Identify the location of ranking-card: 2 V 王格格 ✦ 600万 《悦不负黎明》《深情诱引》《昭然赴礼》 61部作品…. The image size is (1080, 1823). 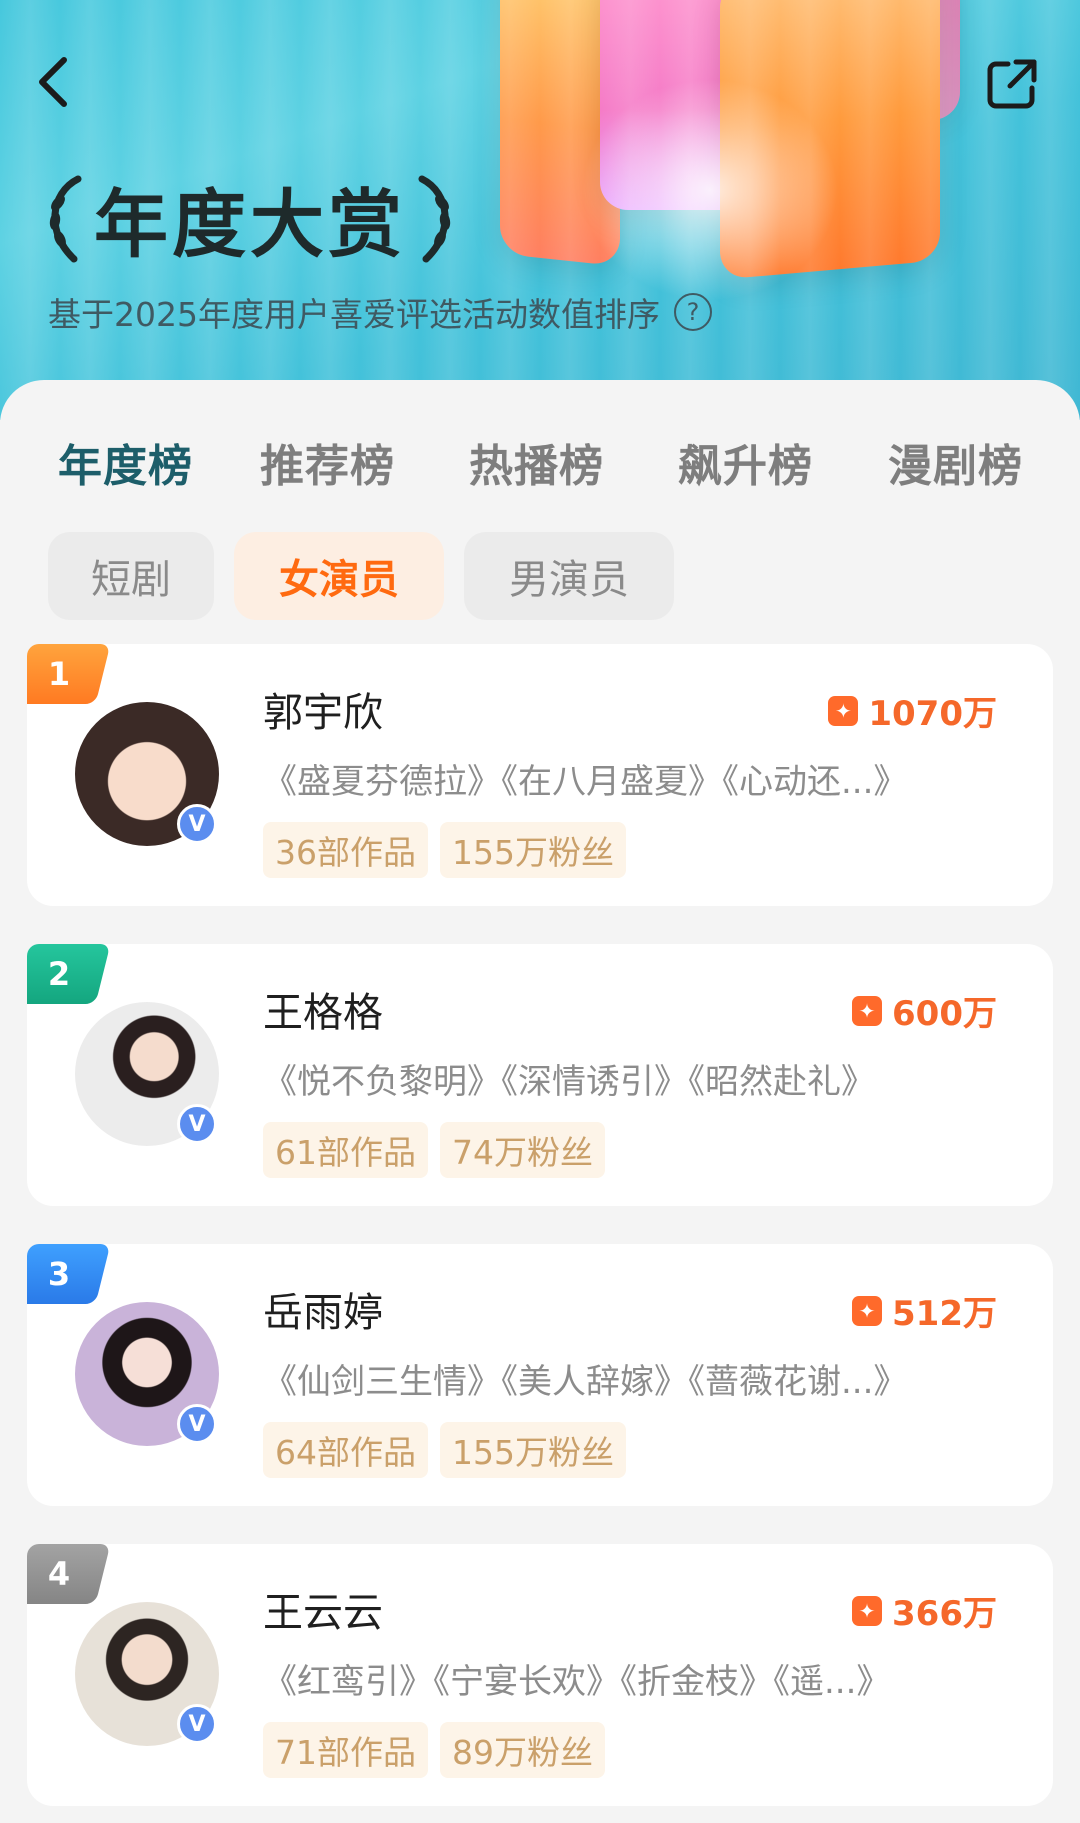
(540, 1075).